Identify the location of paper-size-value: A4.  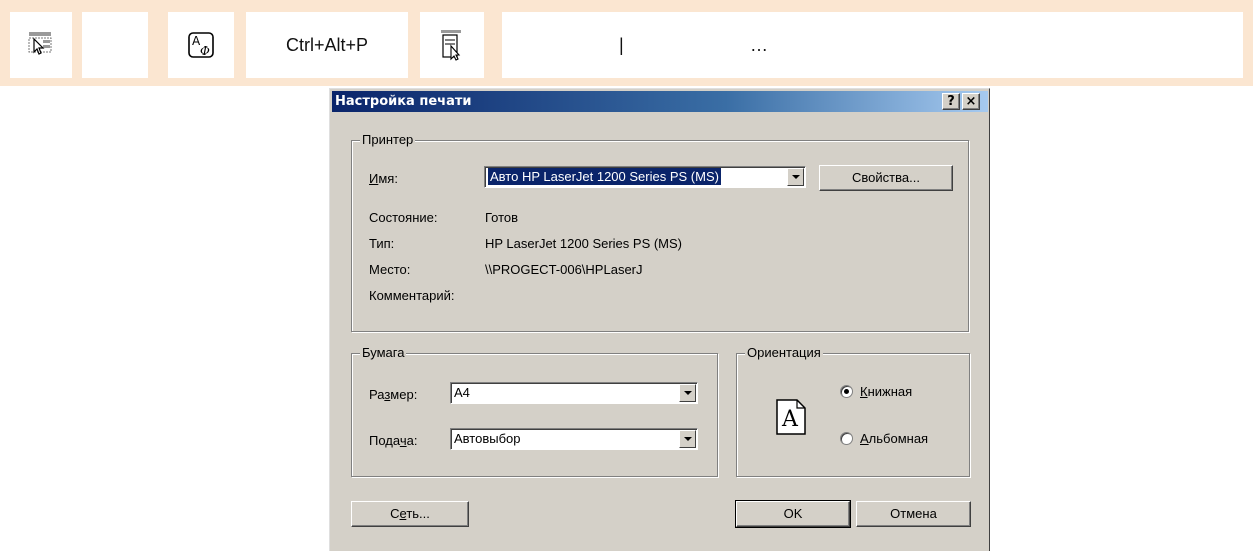
(462, 392).